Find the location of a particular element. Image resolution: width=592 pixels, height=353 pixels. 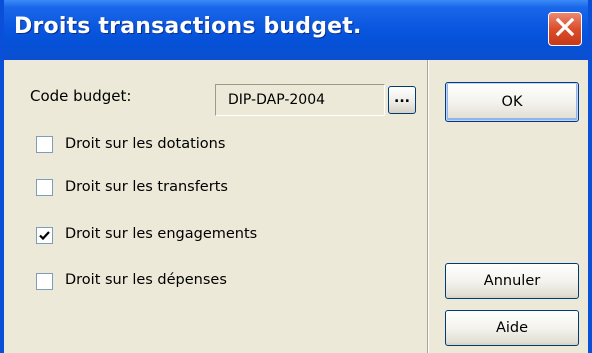

help-button: Aide is located at coordinates (512, 328).